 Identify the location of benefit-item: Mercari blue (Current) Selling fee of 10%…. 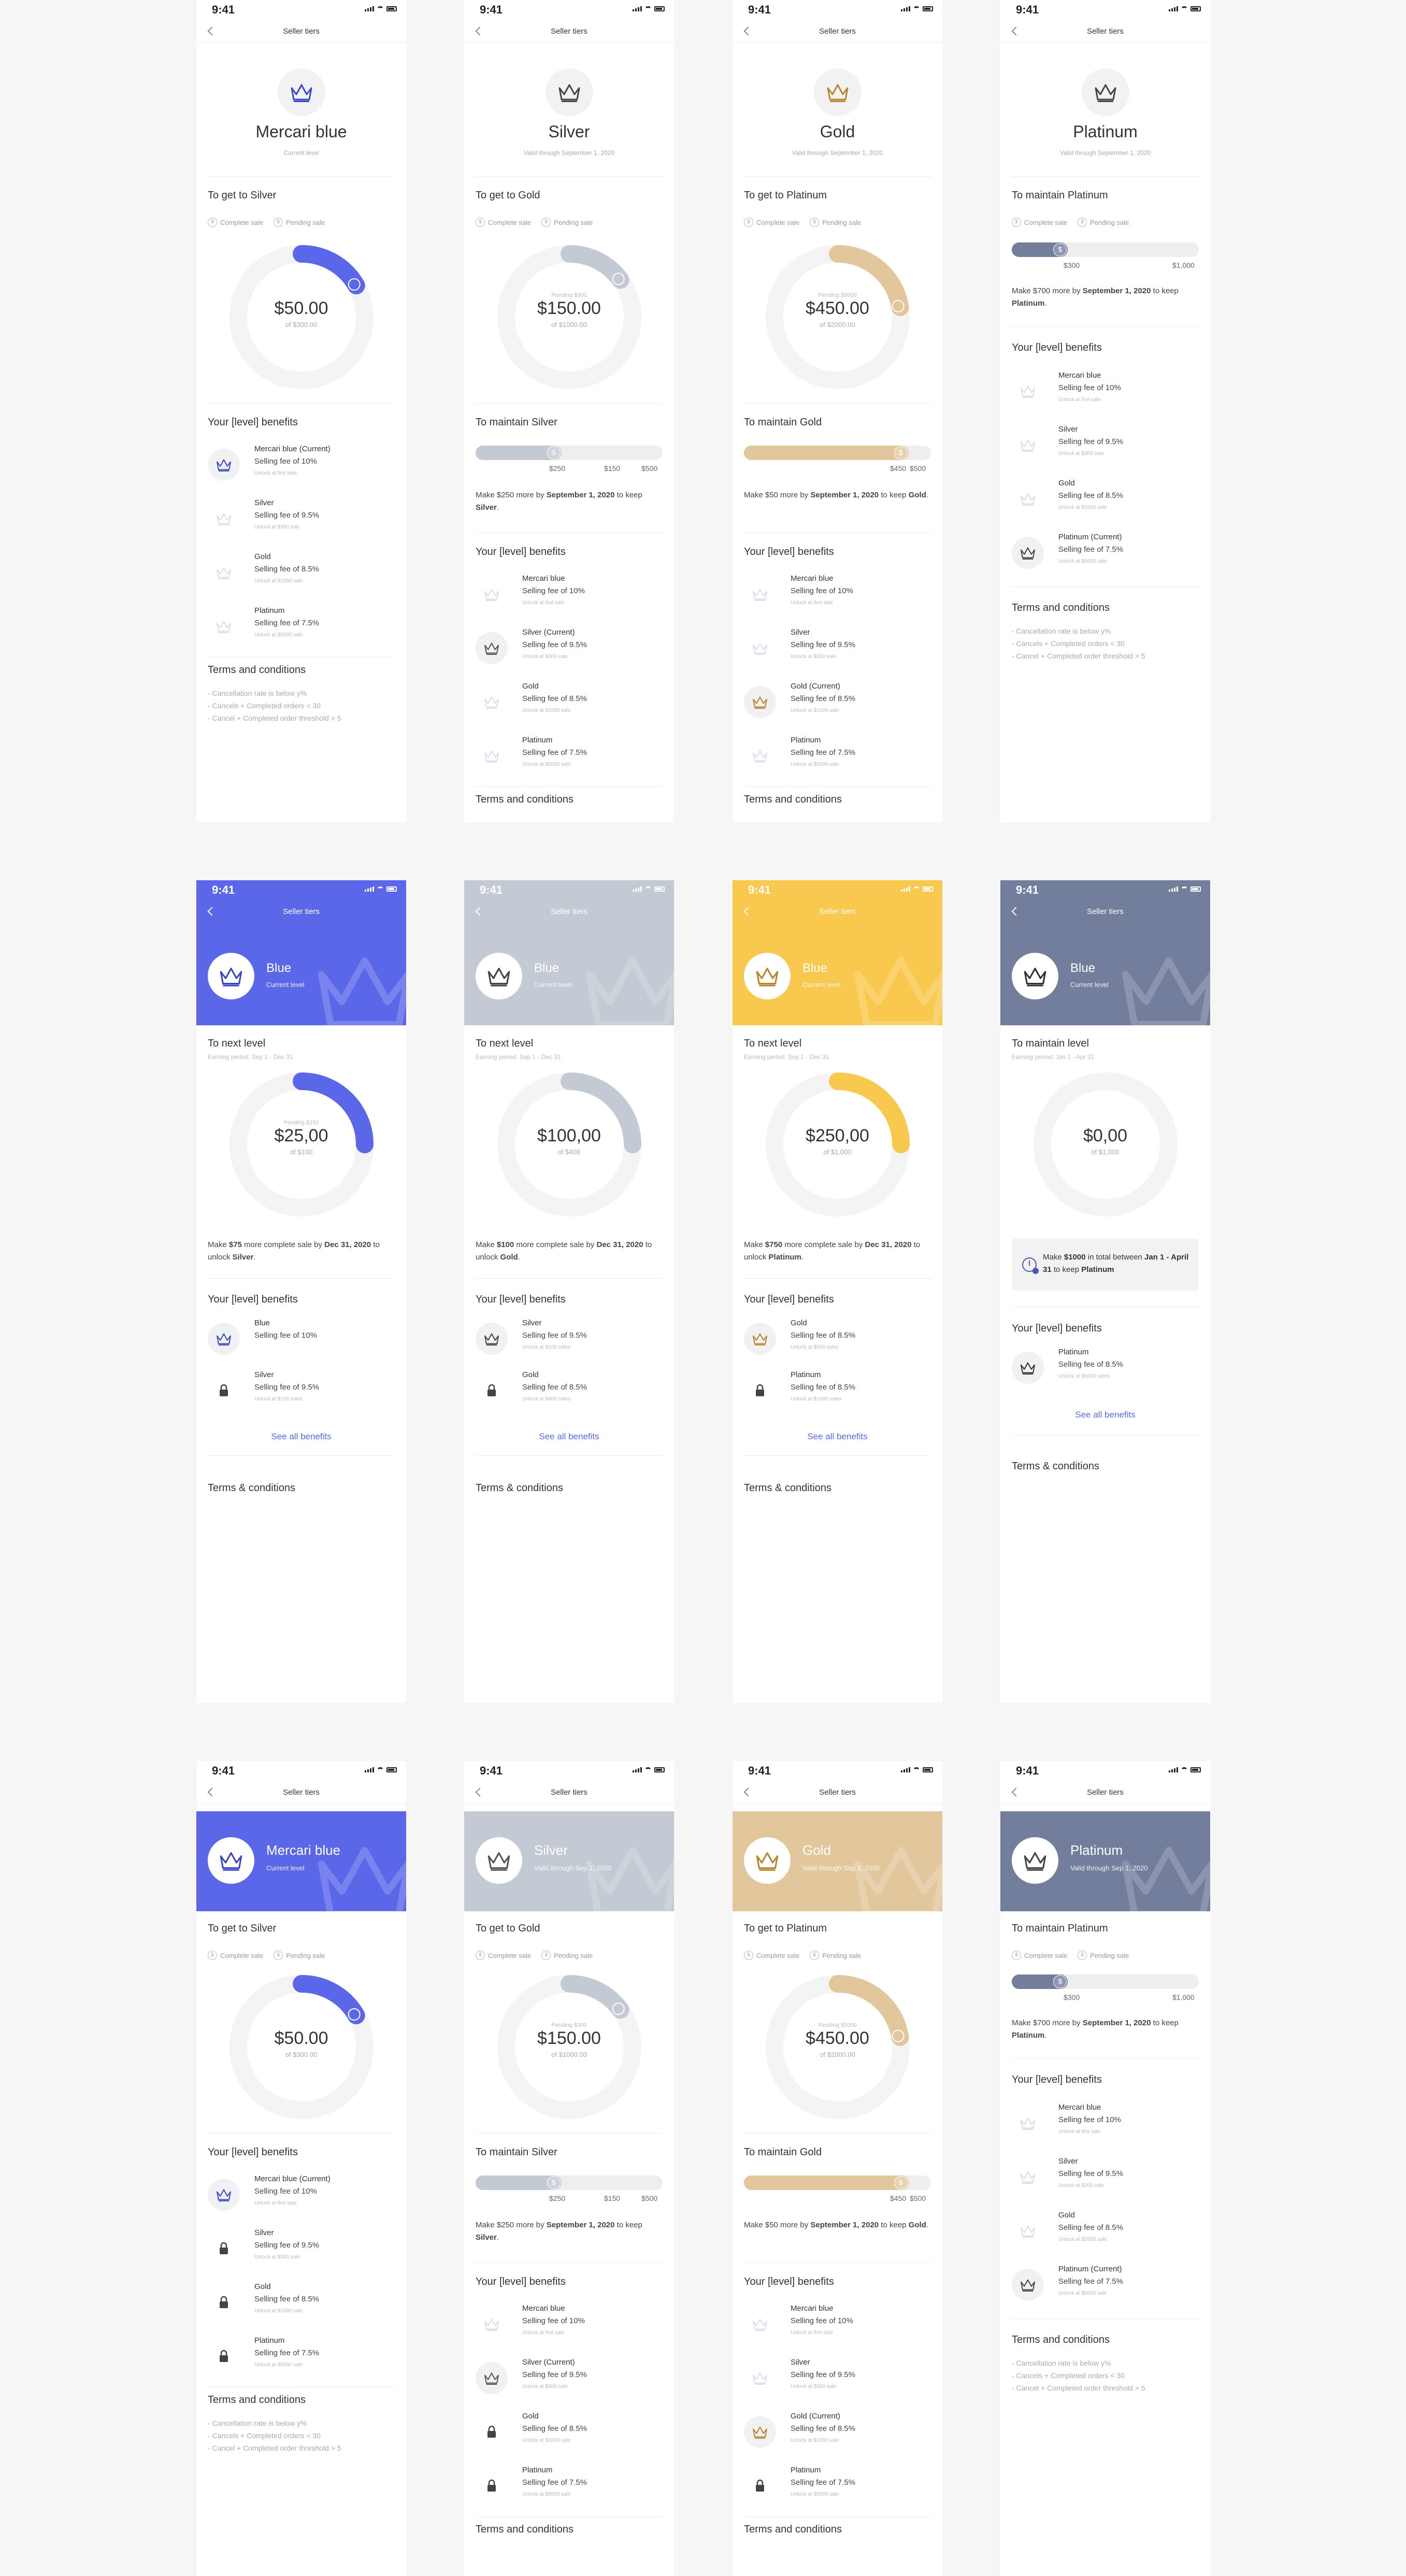
(301, 468).